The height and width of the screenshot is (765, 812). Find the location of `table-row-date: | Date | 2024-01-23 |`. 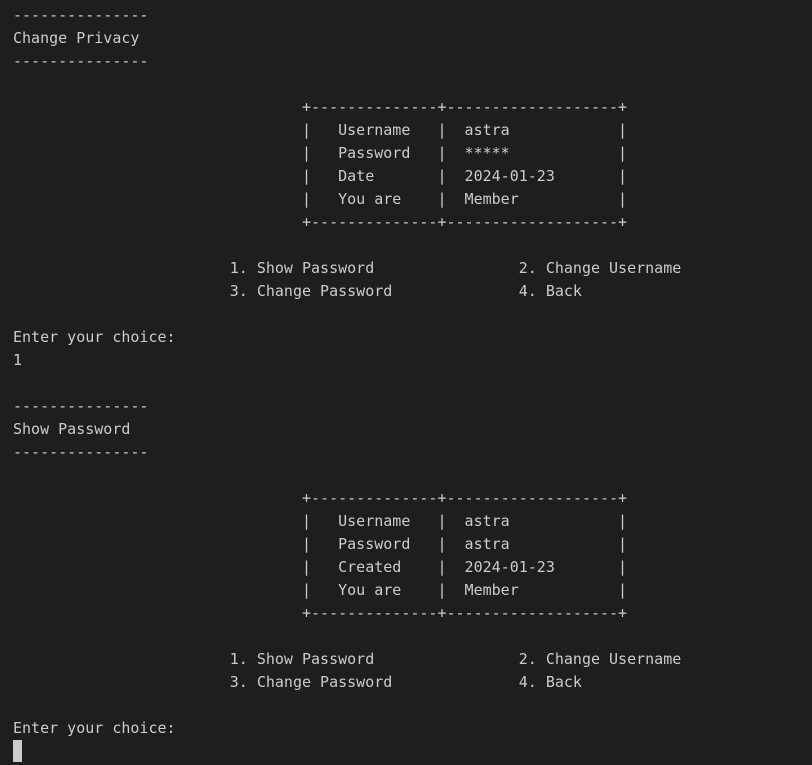

table-row-date: | Date | 2024-01-23 | is located at coordinates (320, 176).